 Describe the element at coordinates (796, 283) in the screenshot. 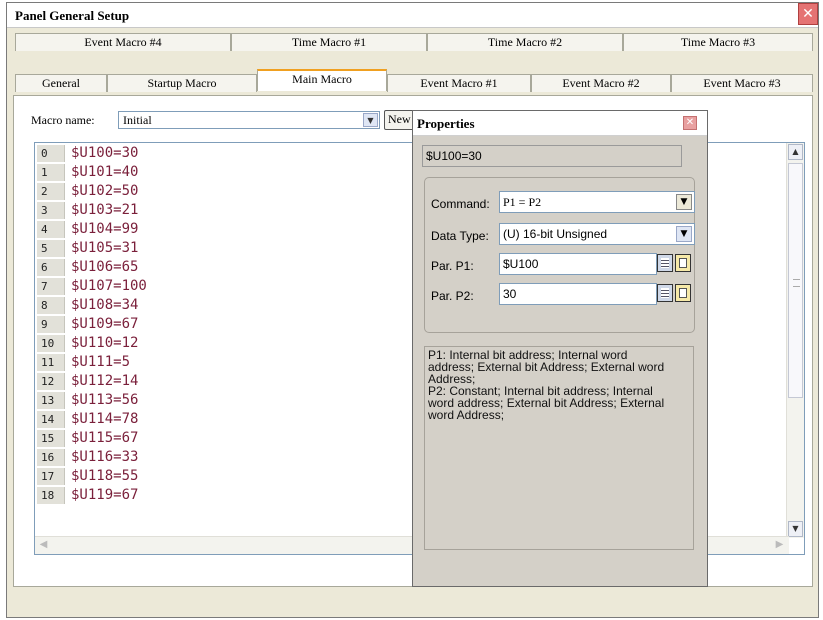

I see `grip-icon` at that location.